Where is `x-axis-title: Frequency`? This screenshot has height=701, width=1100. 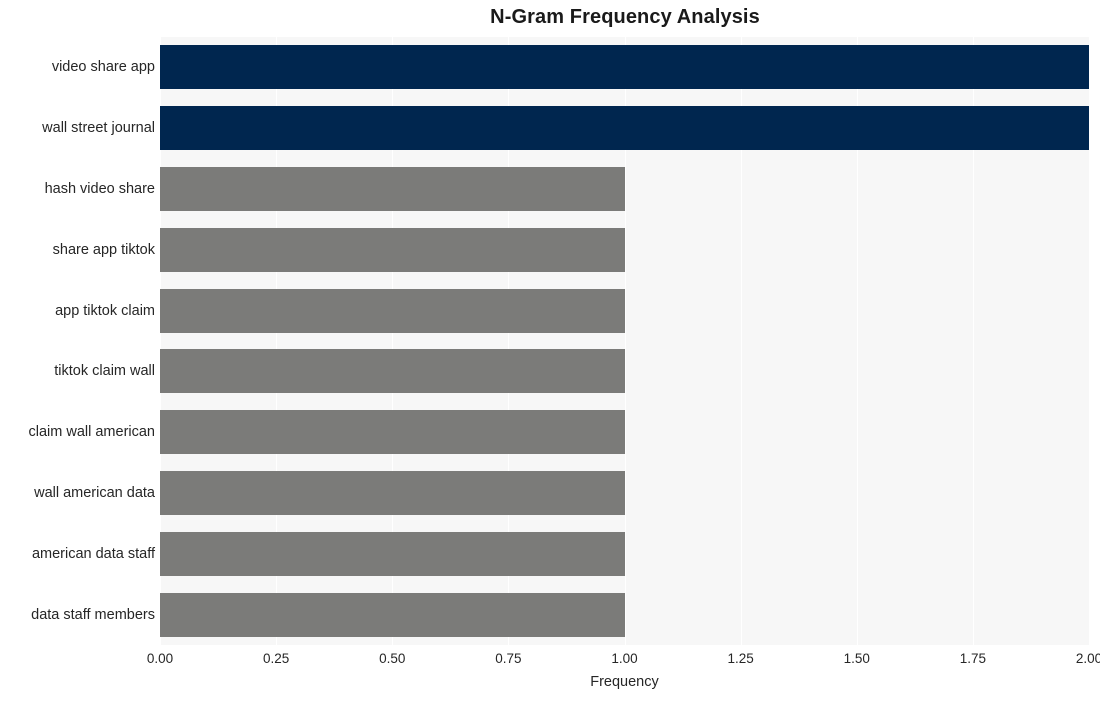 x-axis-title: Frequency is located at coordinates (624, 682).